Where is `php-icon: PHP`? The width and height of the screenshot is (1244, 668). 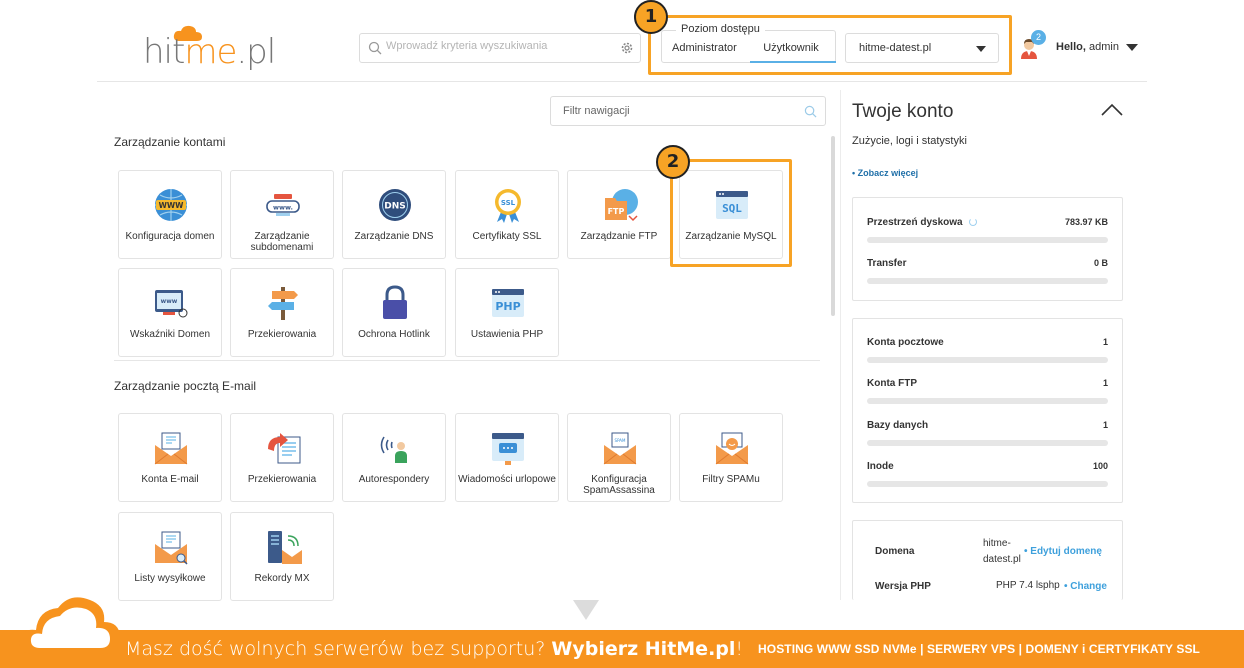 php-icon: PHP is located at coordinates (508, 303).